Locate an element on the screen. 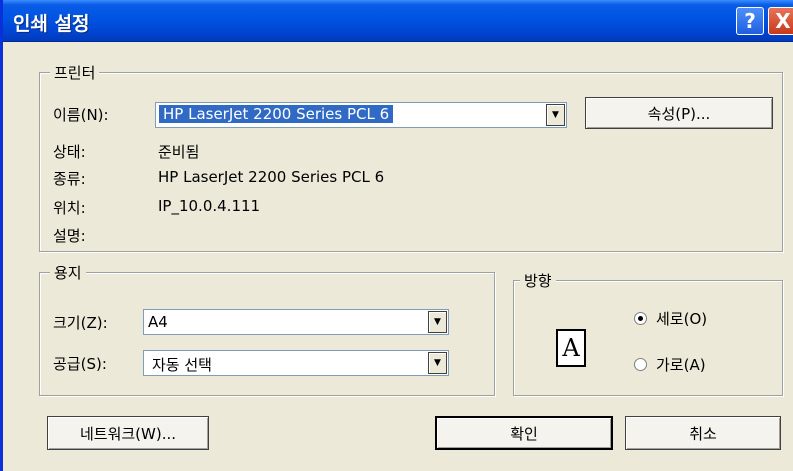  portrait-label: 세로(O) is located at coordinates (681, 318).